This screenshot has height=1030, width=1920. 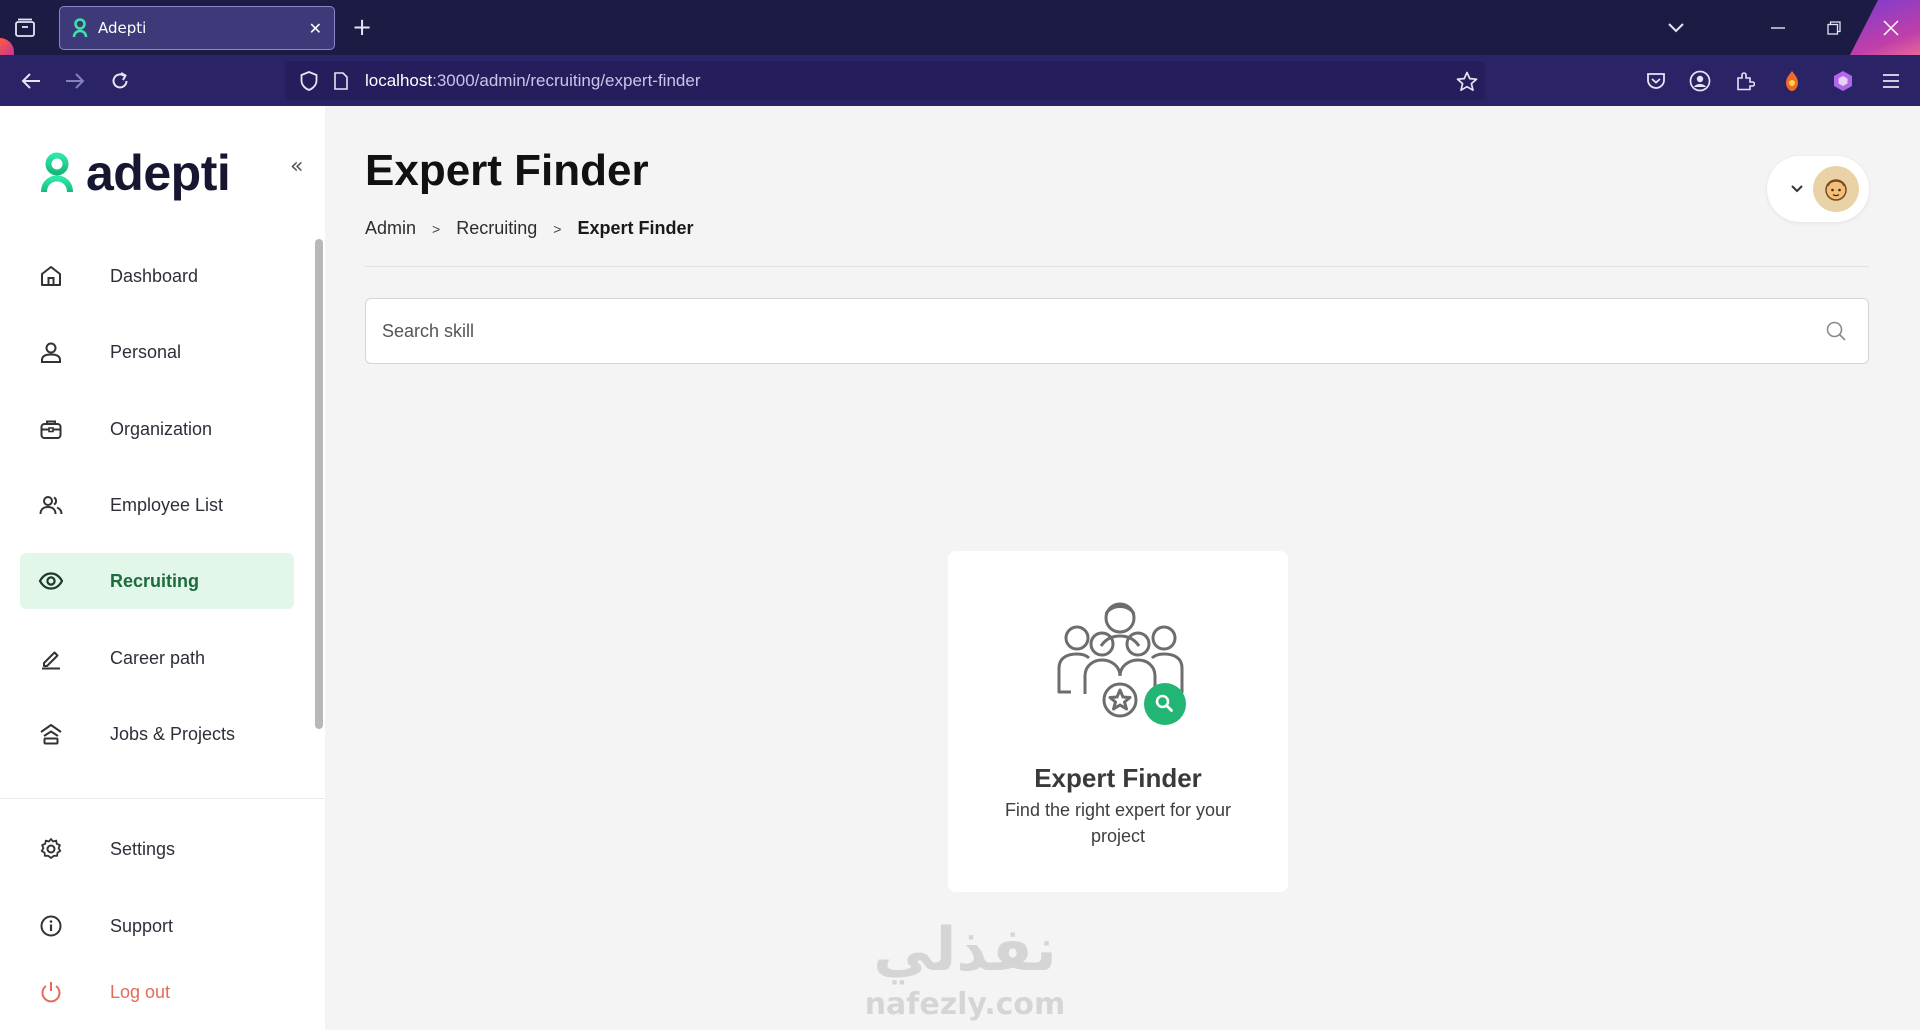 I want to click on extension-hexagon-icon, so click(x=1843, y=81).